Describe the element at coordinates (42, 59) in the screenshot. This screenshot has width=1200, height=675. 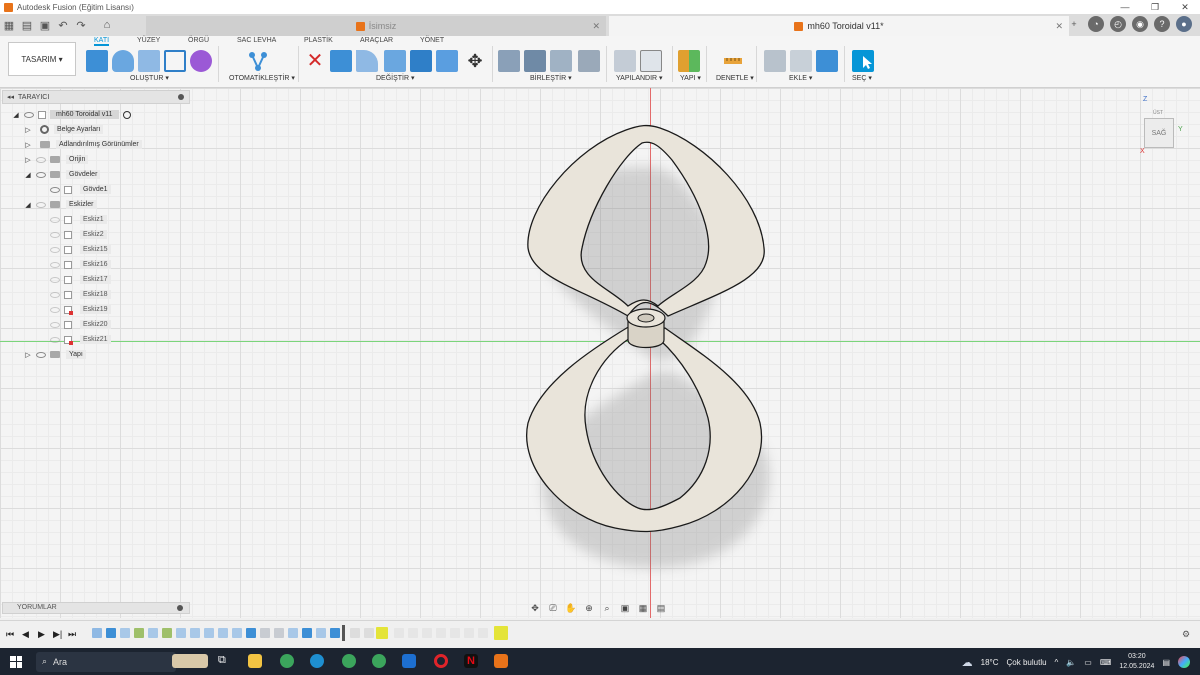
I see `workspace-switcher: TASARIM ▾` at that location.